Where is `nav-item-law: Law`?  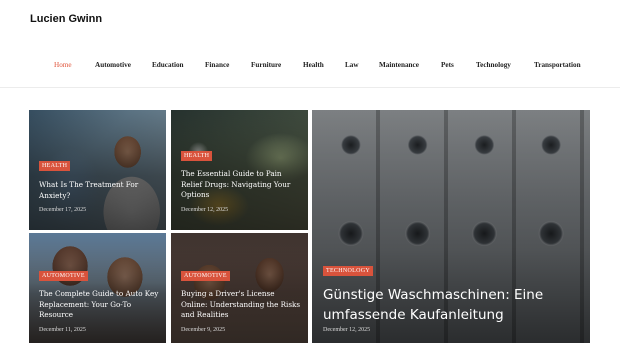
nav-item-law: Law is located at coordinates (352, 65).